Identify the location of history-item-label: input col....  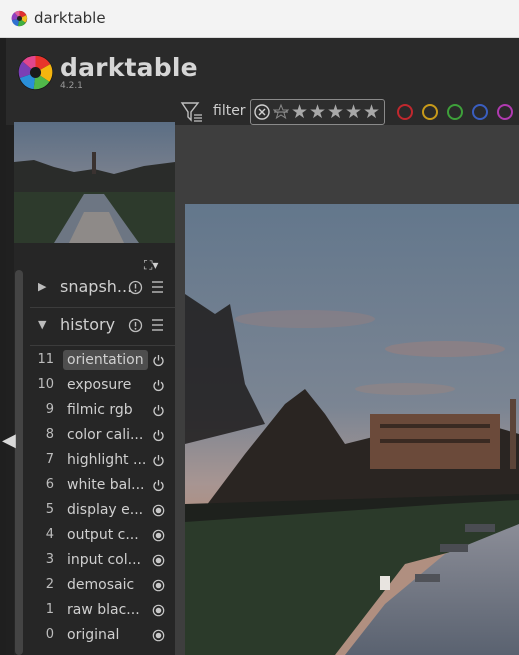
(104, 560).